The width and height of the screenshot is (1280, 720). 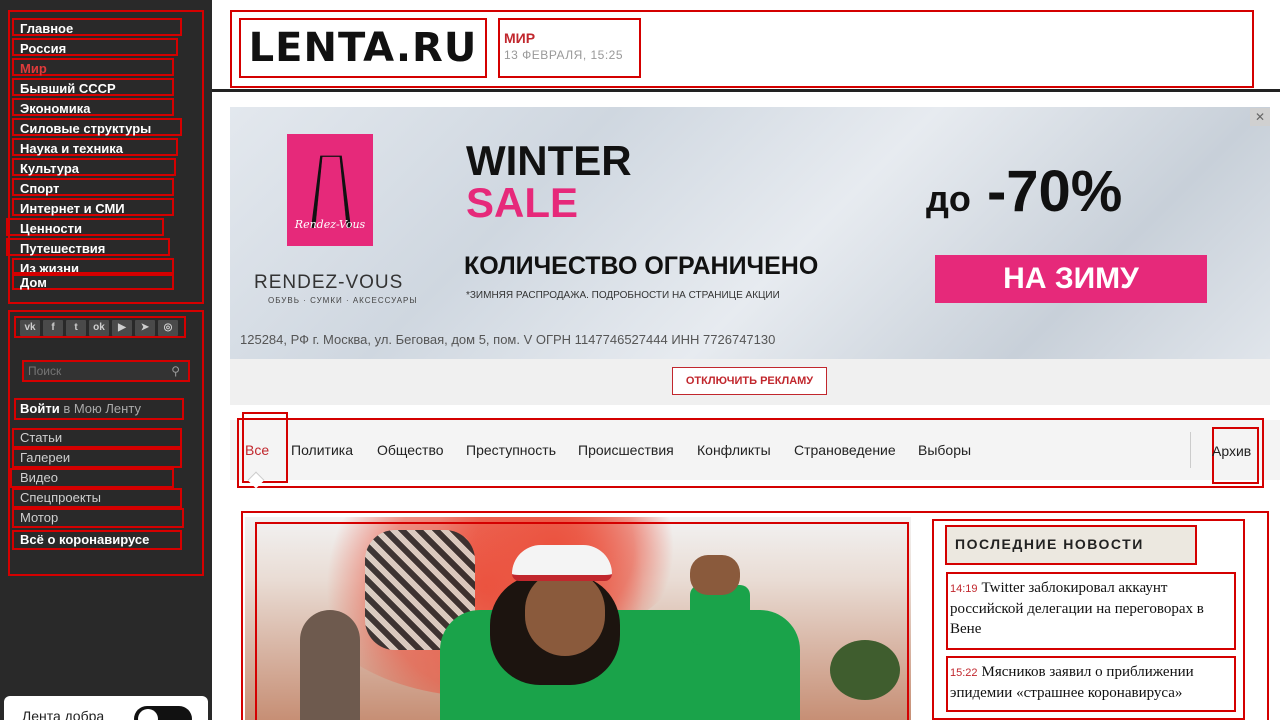 I want to click on lead-photo-outline, so click(x=582, y=621).